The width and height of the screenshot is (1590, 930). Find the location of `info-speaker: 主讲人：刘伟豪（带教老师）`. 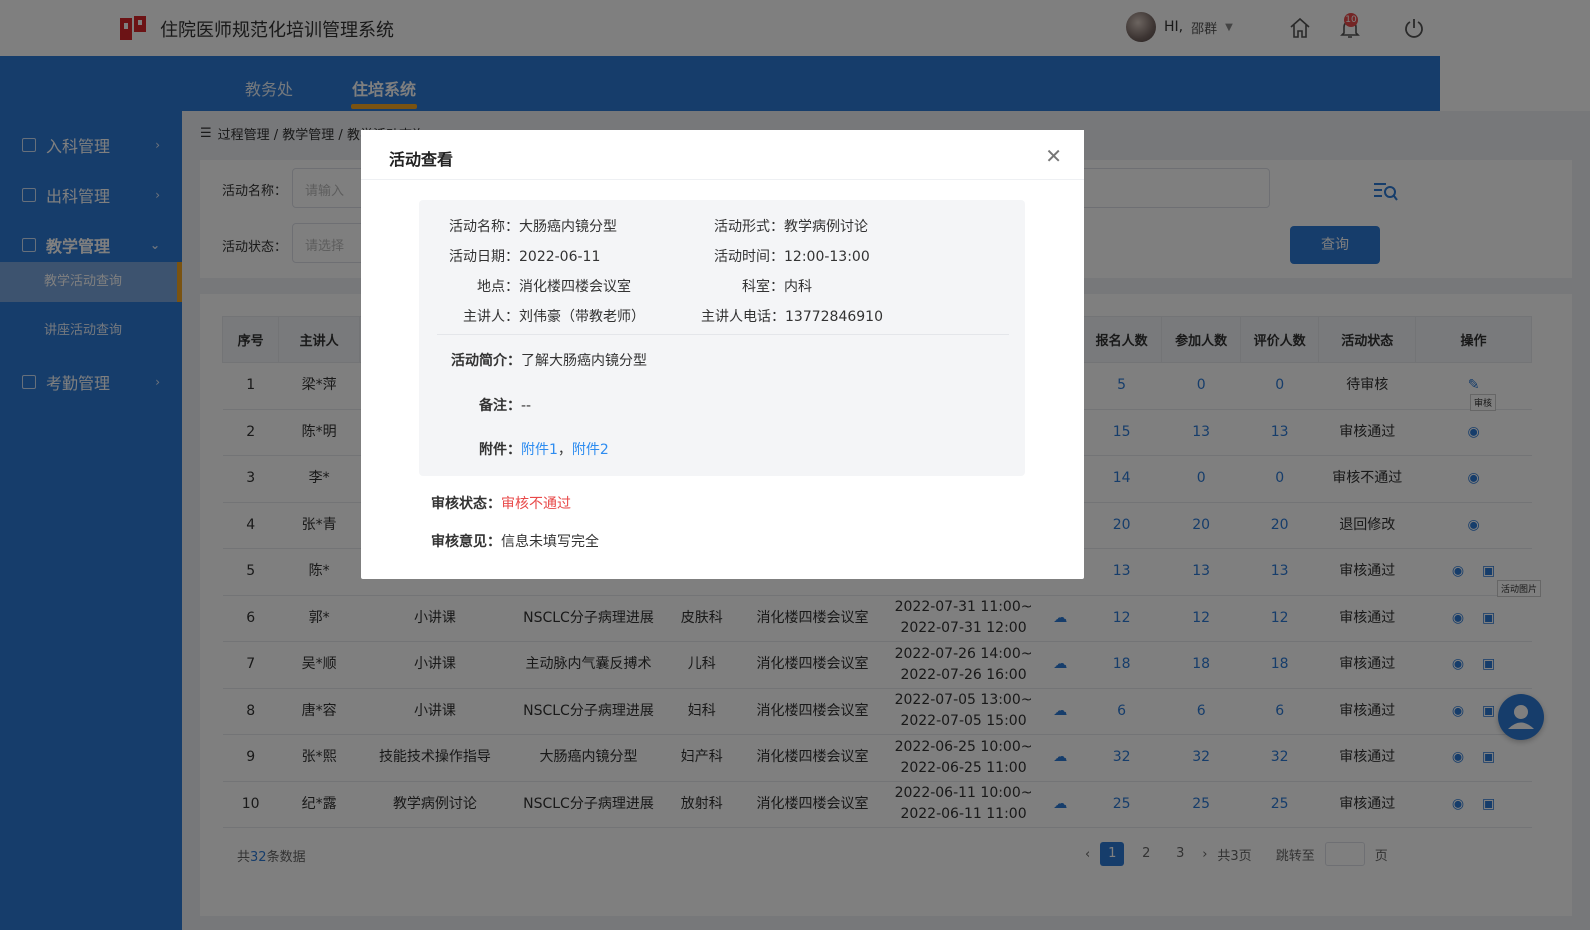

info-speaker: 主讲人：刘伟豪（带教老师） is located at coordinates (554, 316).